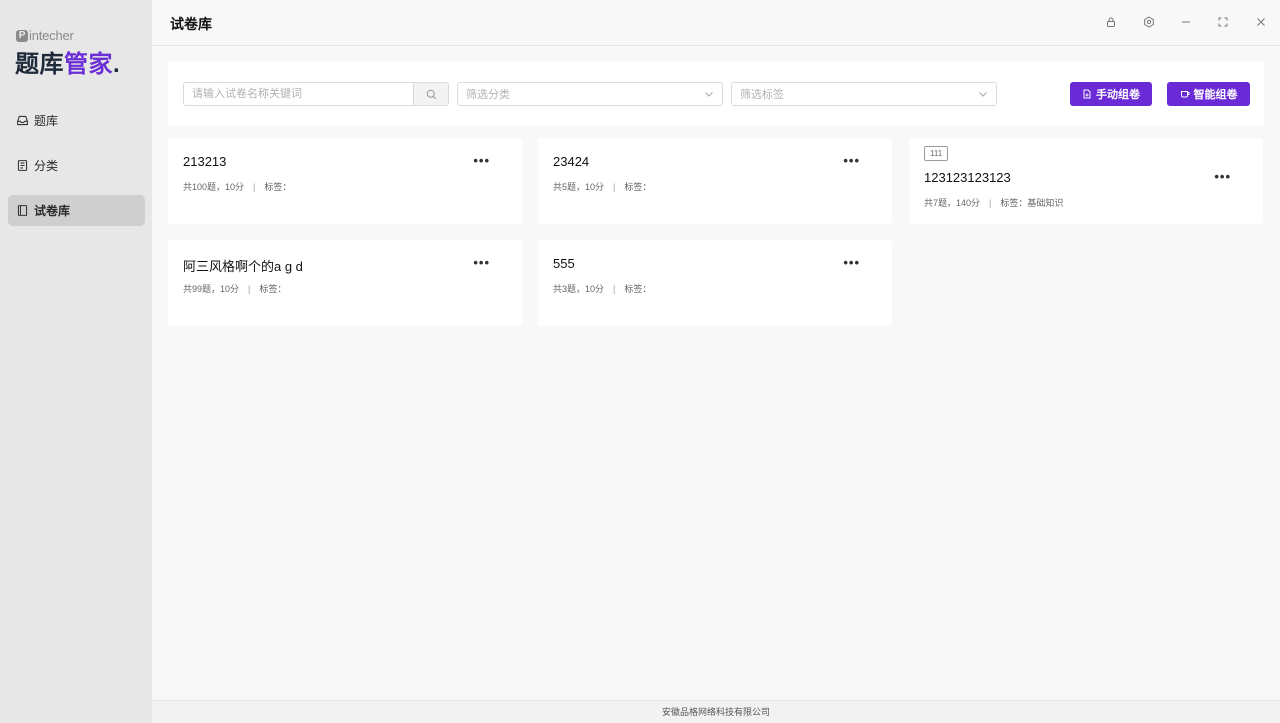 This screenshot has height=723, width=1280. Describe the element at coordinates (762, 95) in the screenshot. I see `tag-select-placeholder: 筛选标签` at that location.